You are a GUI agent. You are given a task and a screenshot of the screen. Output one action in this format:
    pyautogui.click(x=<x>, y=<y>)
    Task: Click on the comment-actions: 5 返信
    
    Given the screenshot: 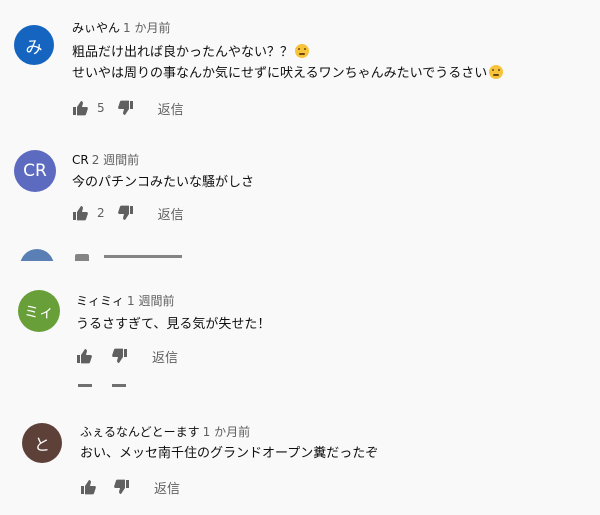 What is the action you would take?
    pyautogui.click(x=128, y=108)
    